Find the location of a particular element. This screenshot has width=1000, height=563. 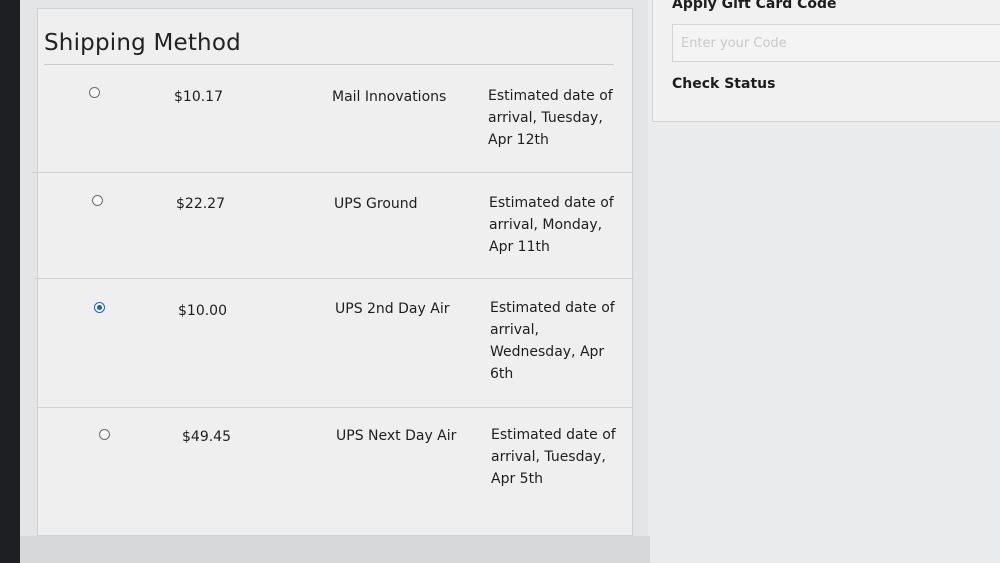

shipping-option-carrier: UPS Ground is located at coordinates (376, 204).